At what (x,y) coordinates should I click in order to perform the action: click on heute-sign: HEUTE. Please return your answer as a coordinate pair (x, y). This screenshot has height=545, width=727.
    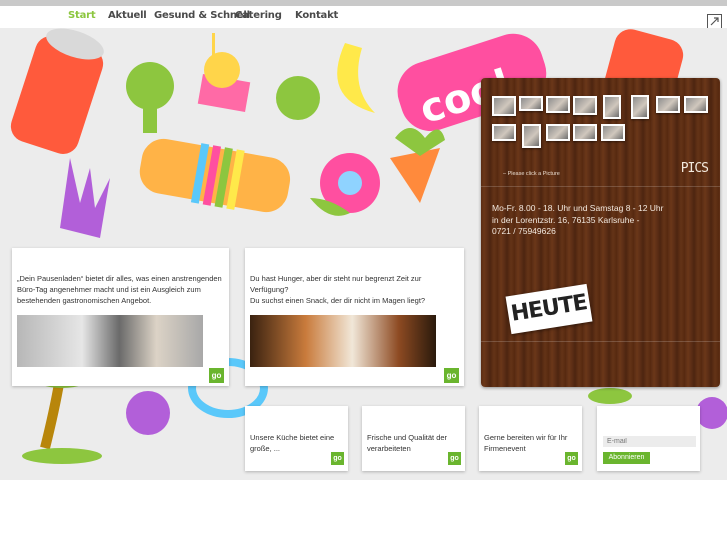
    Looking at the image, I should click on (549, 309).